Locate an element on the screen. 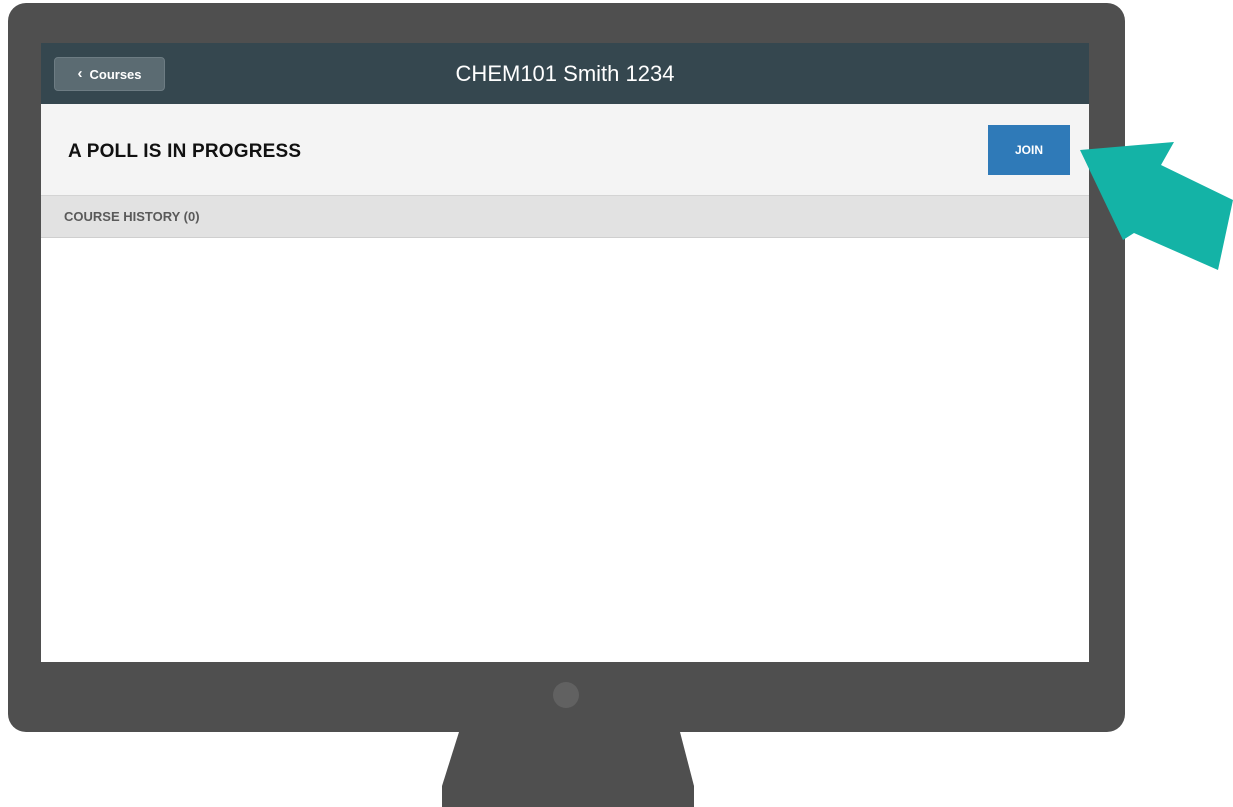  chevron-left-icon: ‹ is located at coordinates (80, 73).